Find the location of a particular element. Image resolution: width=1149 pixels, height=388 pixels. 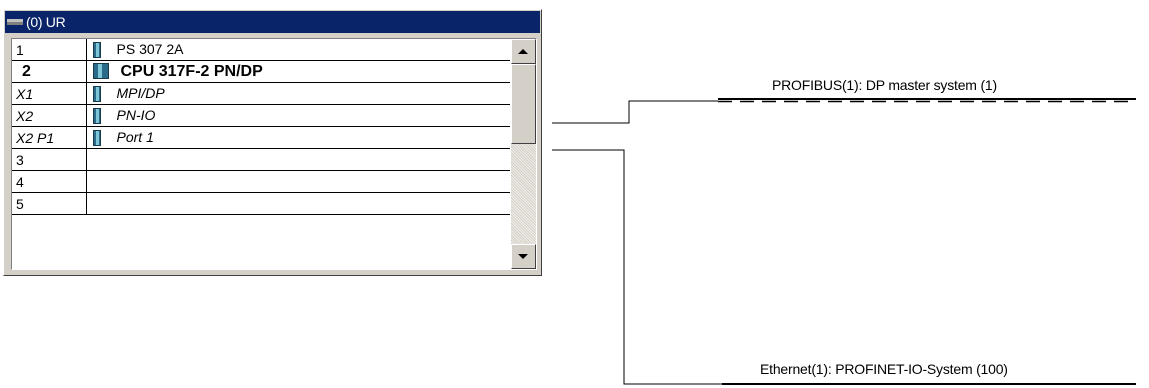

slot-number: 4 is located at coordinates (49, 181).